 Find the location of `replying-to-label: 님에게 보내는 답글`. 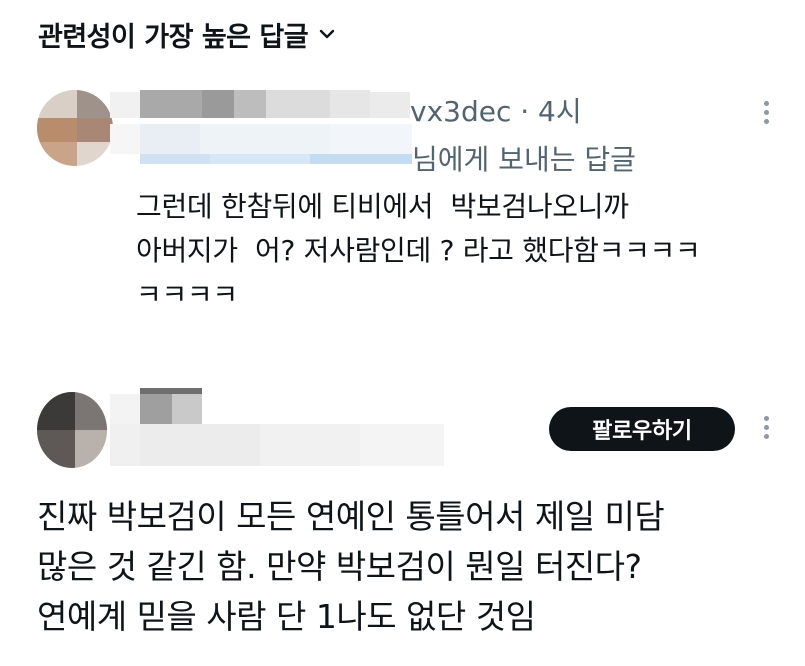

replying-to-label: 님에게 보내는 답글 is located at coordinates (524, 159).